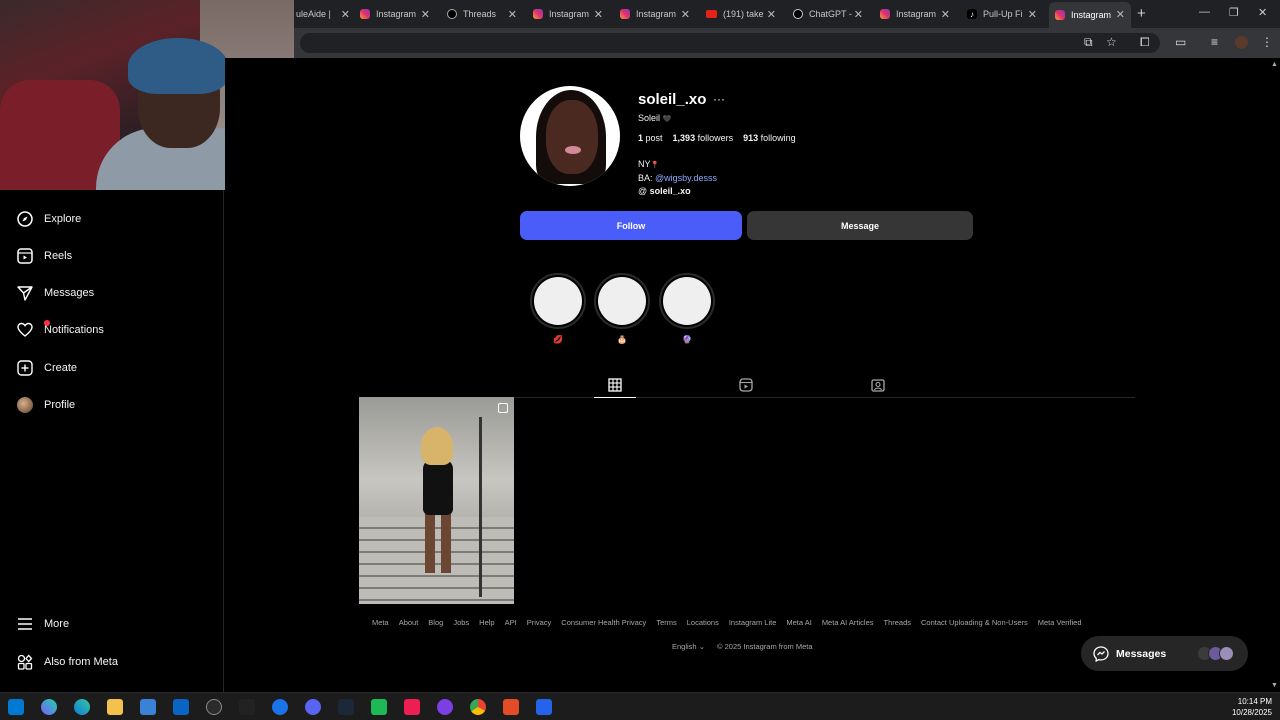  I want to click on store-icon, so click(148, 707).